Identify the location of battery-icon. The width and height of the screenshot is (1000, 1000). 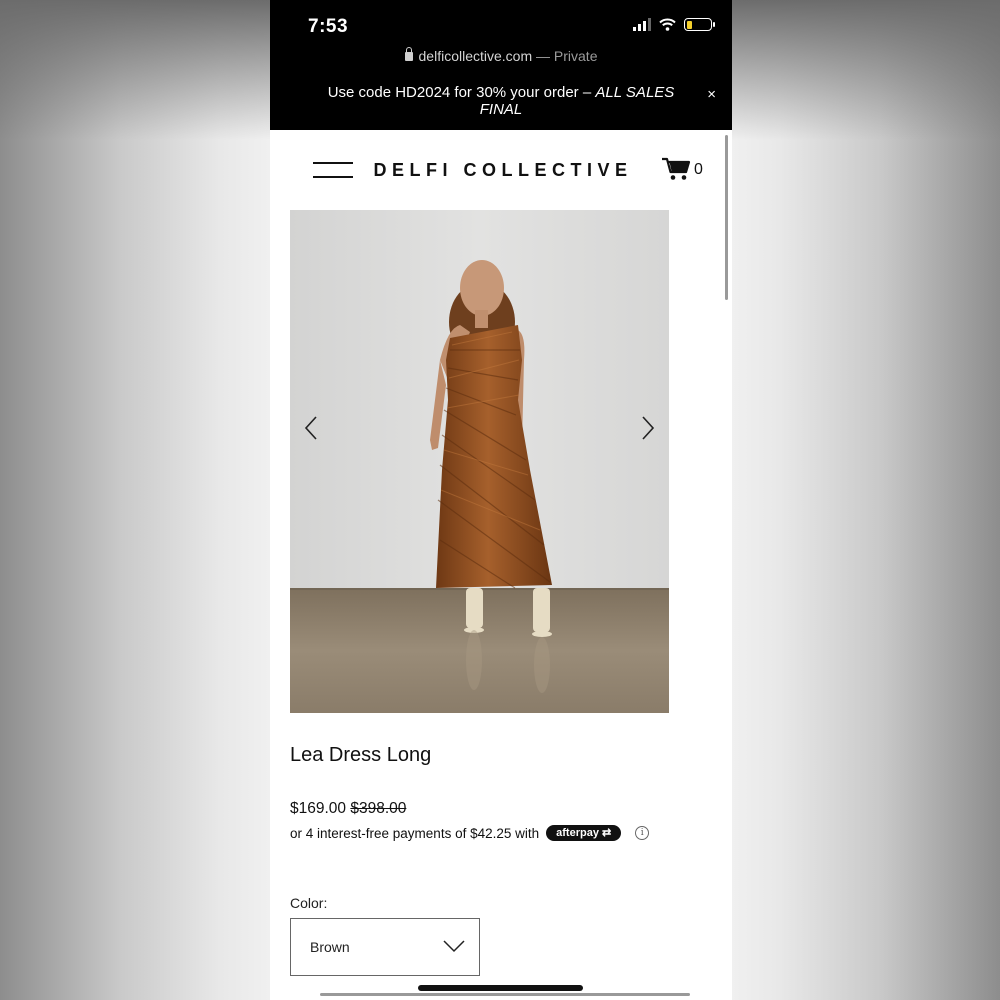
(699, 24).